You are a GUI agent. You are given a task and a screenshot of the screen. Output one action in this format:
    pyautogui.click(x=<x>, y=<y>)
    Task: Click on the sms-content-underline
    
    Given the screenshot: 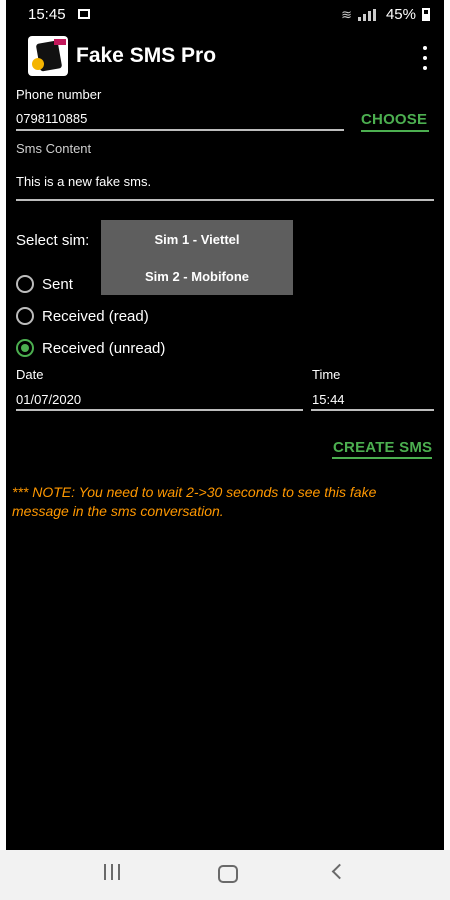 What is the action you would take?
    pyautogui.click(x=225, y=200)
    